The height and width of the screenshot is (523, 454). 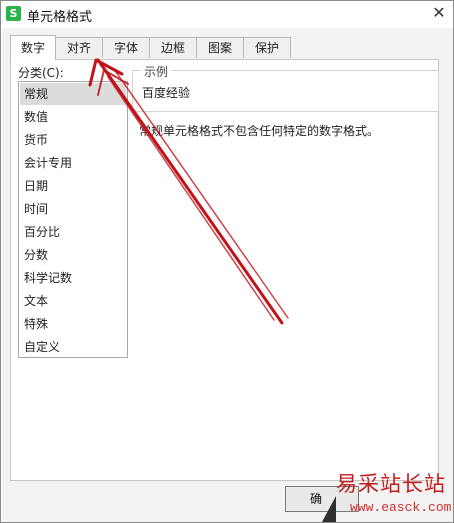 I want to click on category-item-special: 特殊, so click(x=73, y=324).